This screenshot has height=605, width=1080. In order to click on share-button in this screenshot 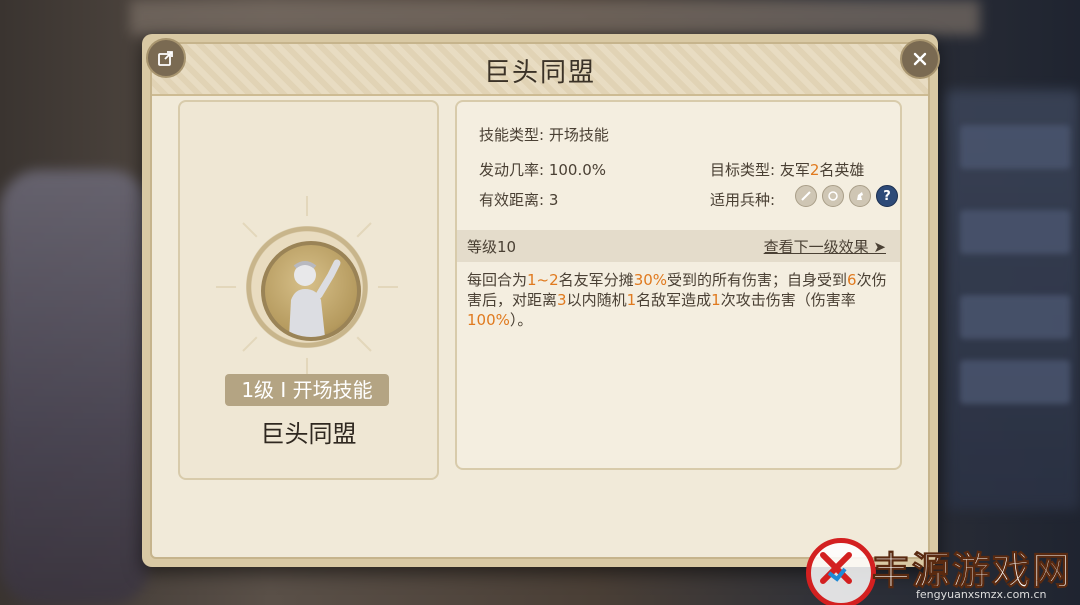, I will do `click(166, 58)`.